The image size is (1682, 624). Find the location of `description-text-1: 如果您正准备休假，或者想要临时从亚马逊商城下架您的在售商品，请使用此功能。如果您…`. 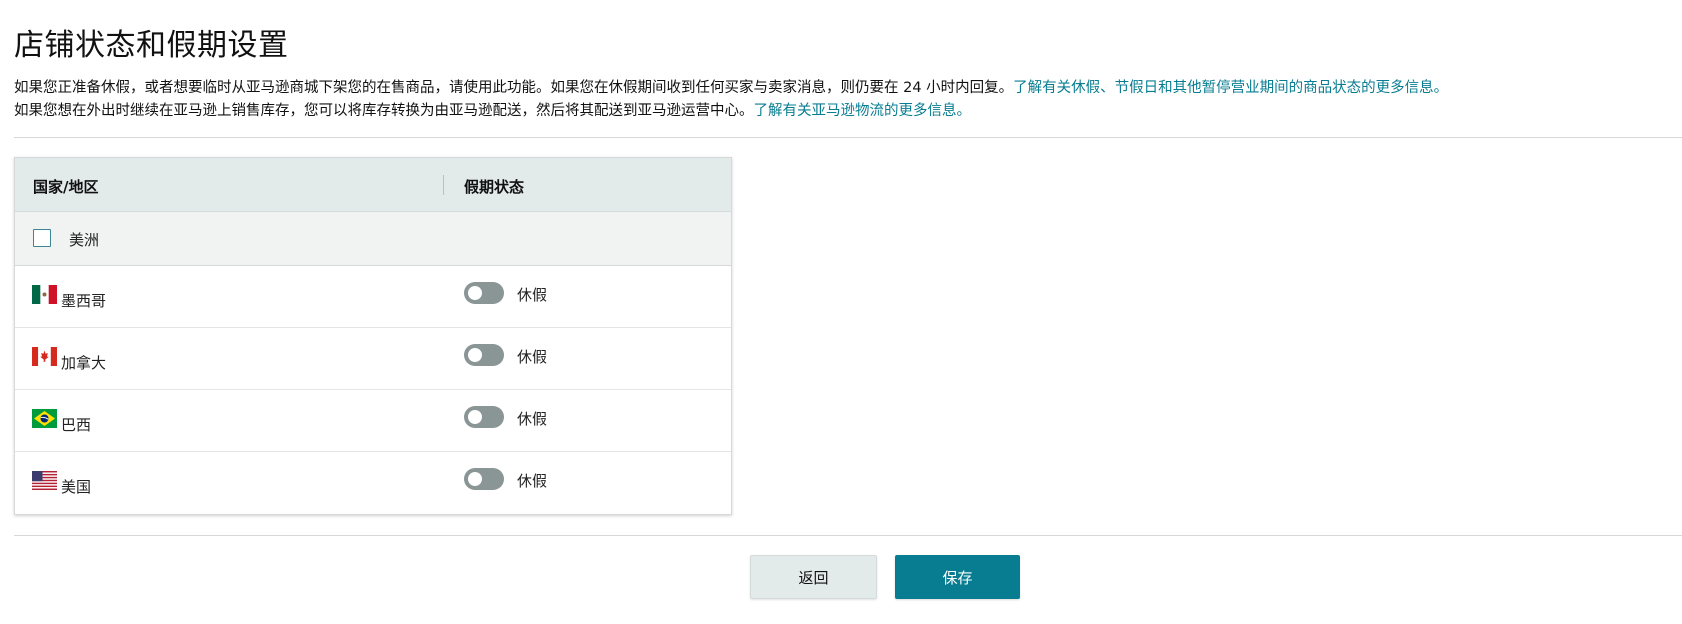

description-text-1: 如果您正准备休假，或者想要临时从亚马逊商城下架您的在售商品，请使用此功能。如果您… is located at coordinates (514, 88).